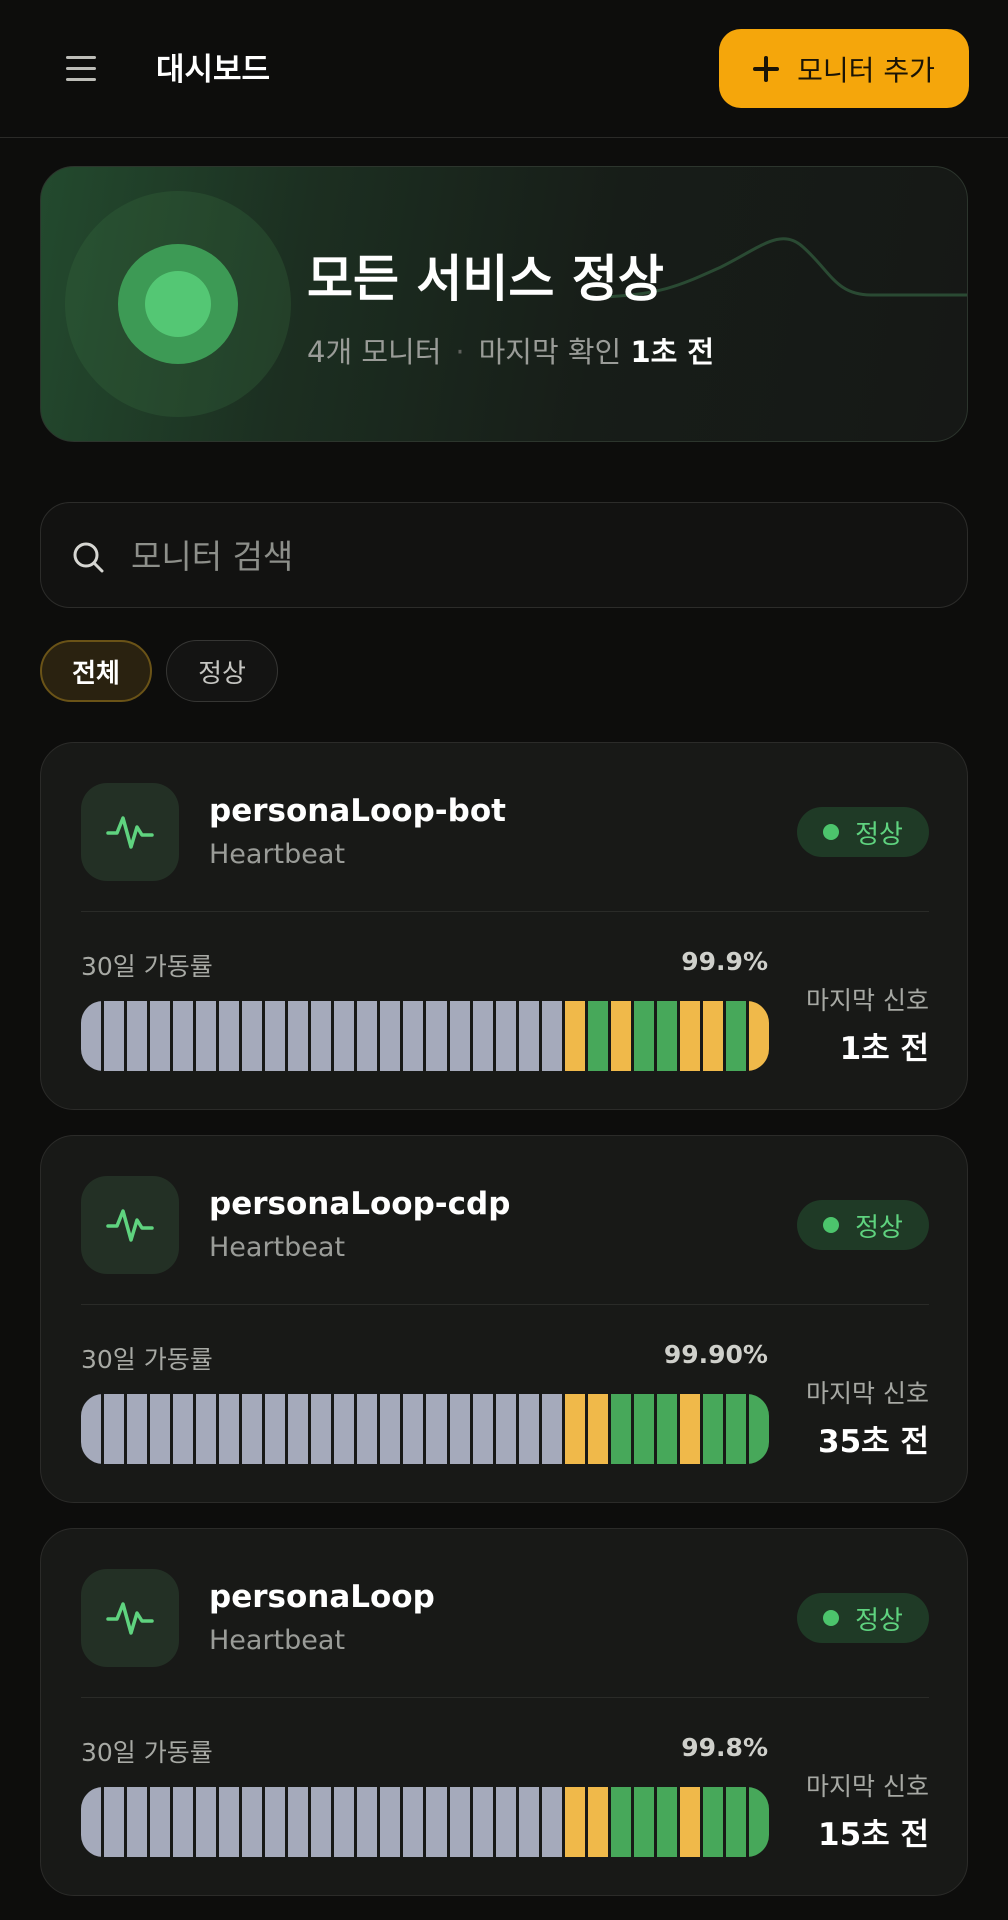 The height and width of the screenshot is (1920, 1008). Describe the element at coordinates (277, 1247) in the screenshot. I see `monitor-type: Heartbeat` at that location.